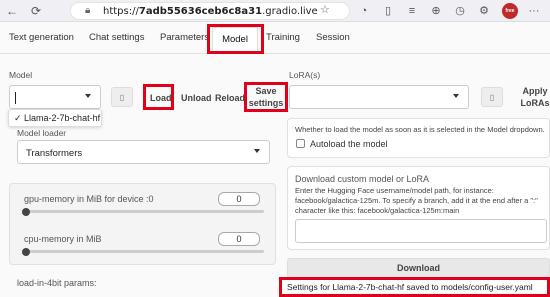 Image resolution: width=550 pixels, height=297 pixels. Describe the element at coordinates (55, 97) in the screenshot. I see `model-dropdown` at that location.